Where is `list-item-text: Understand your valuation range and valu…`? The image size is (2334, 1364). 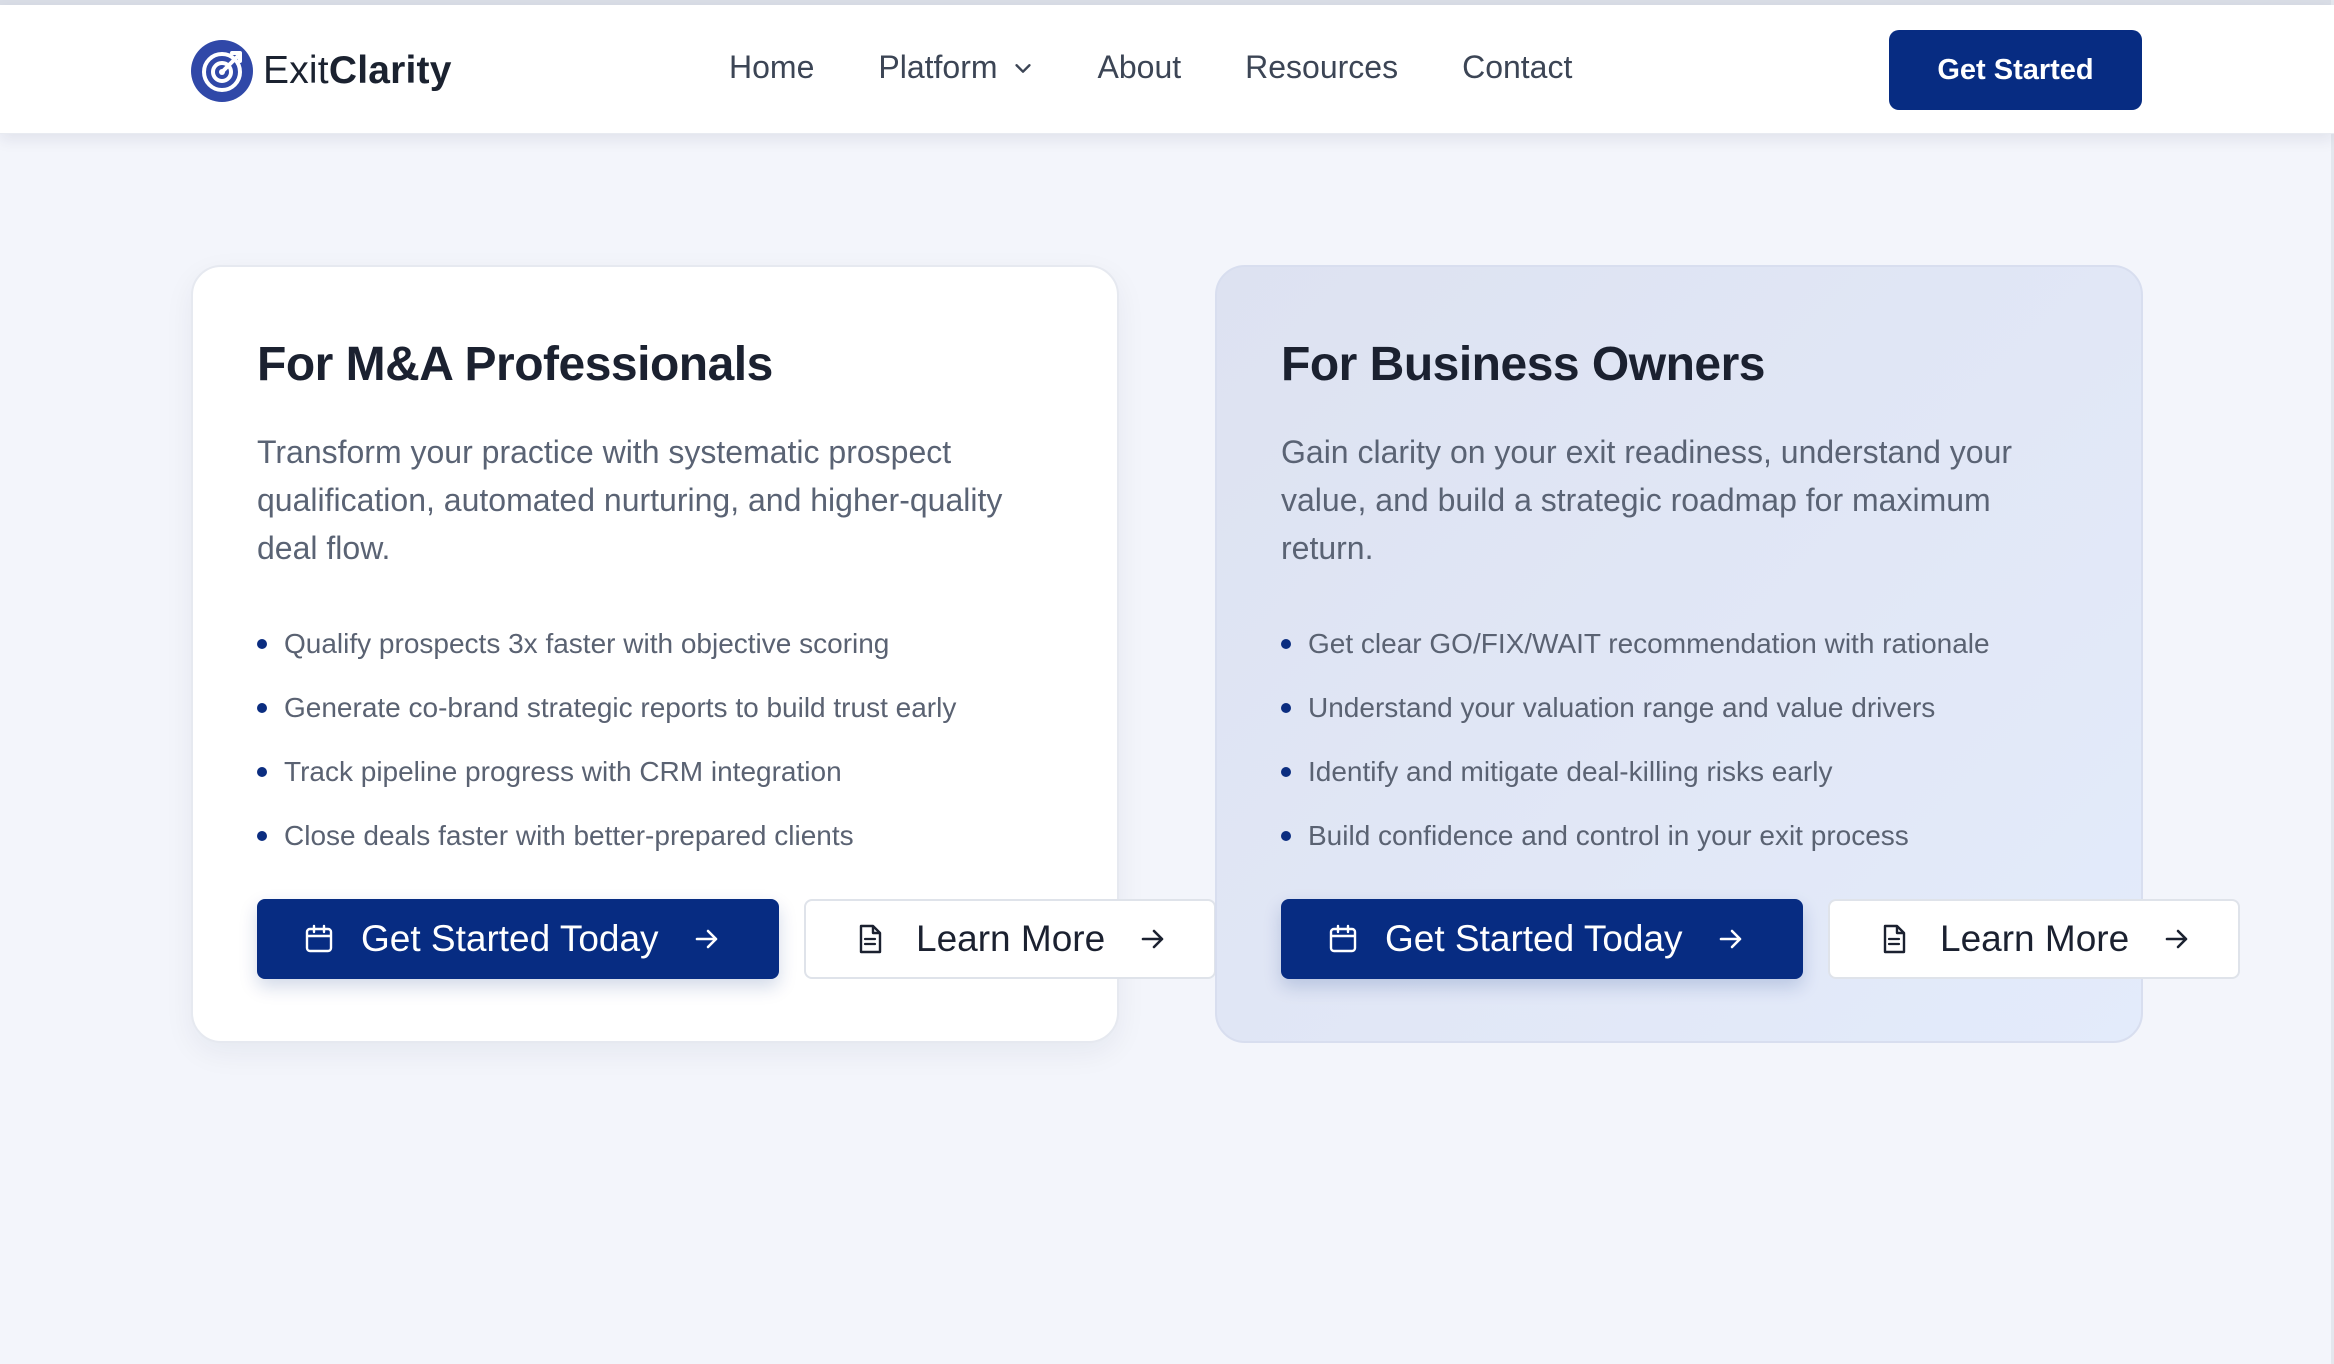 list-item-text: Understand your valuation range and valu… is located at coordinates (1622, 707).